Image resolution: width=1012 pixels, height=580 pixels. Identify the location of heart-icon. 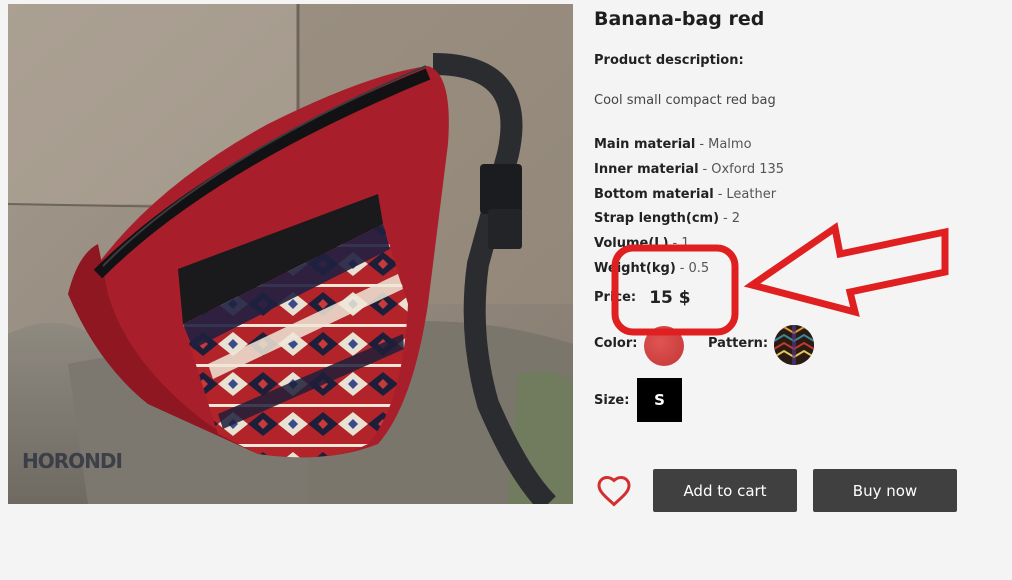
(614, 491).